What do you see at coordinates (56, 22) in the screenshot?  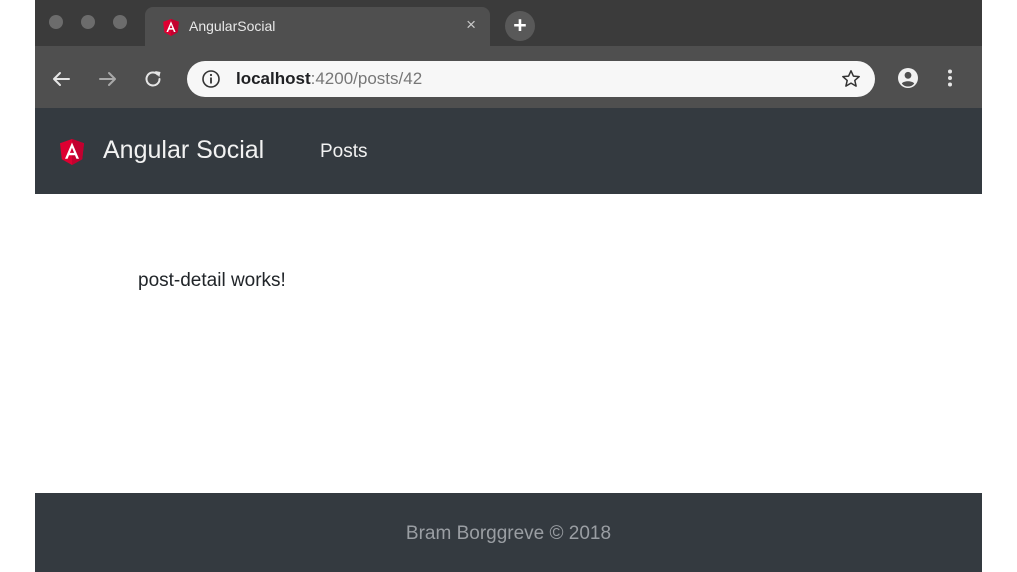 I see `window-close-dot` at bounding box center [56, 22].